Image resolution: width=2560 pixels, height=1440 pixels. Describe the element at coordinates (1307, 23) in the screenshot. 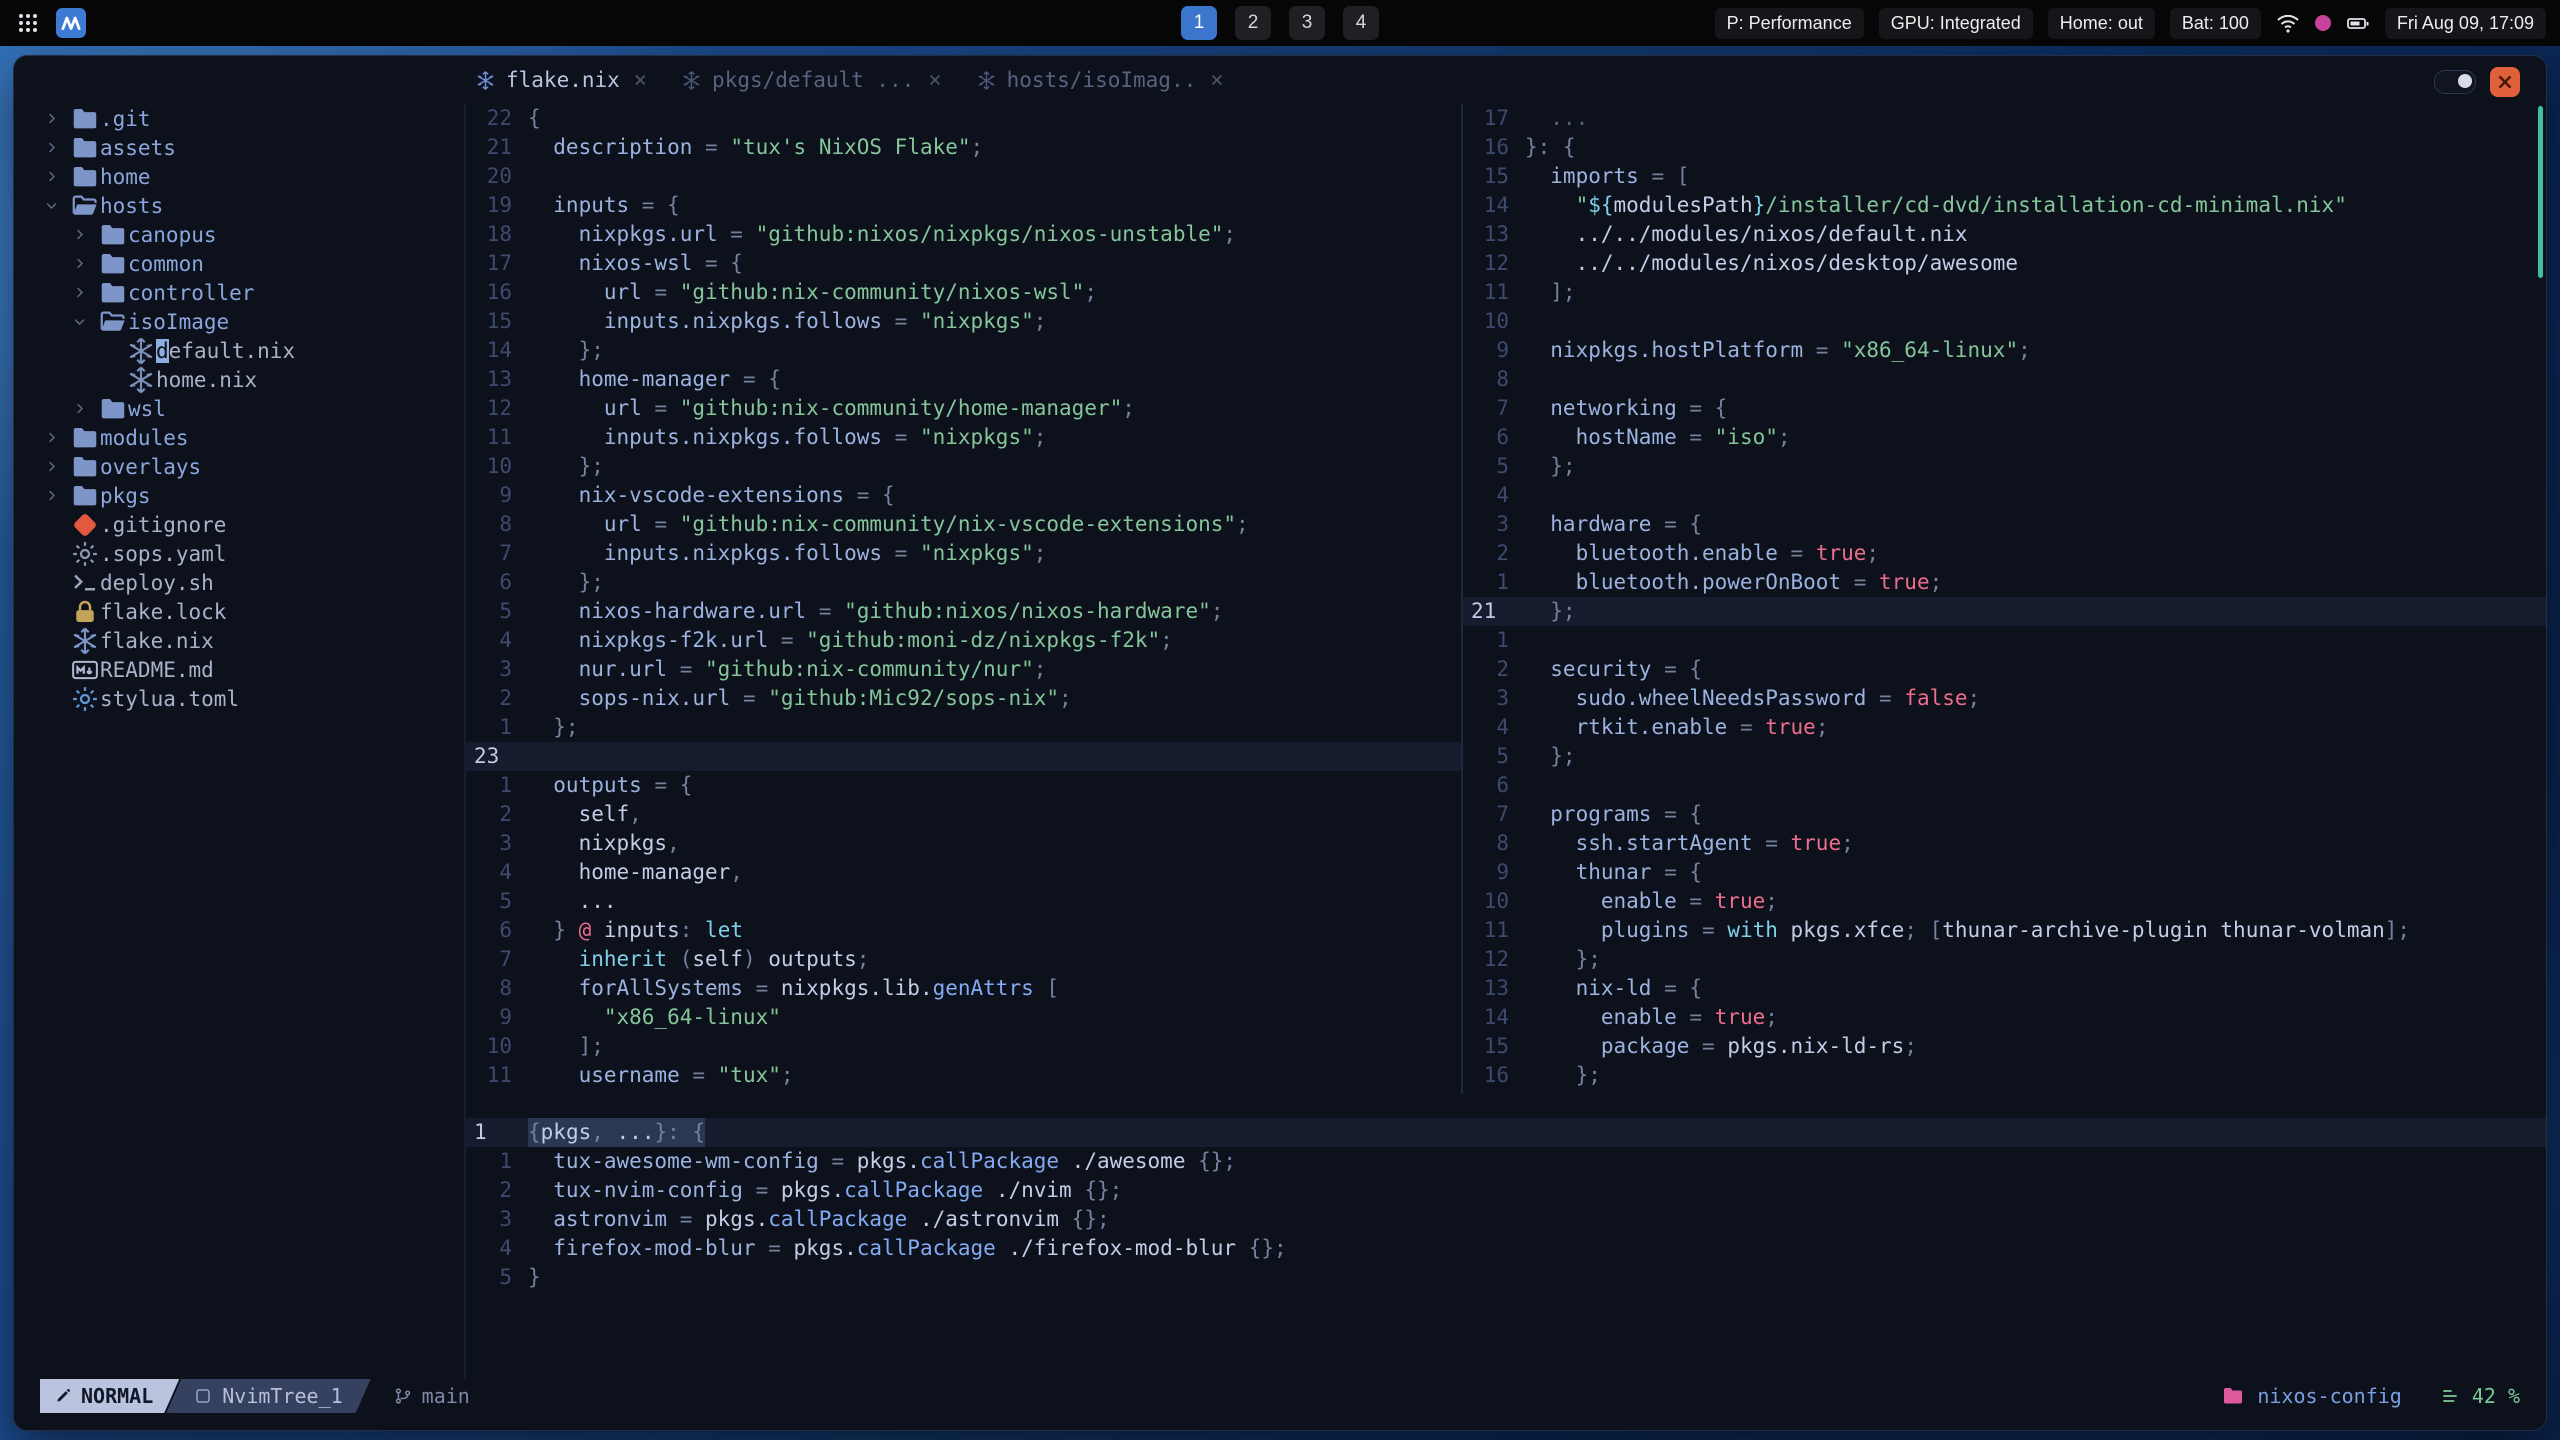

I see `workspace-button-3: 3` at that location.